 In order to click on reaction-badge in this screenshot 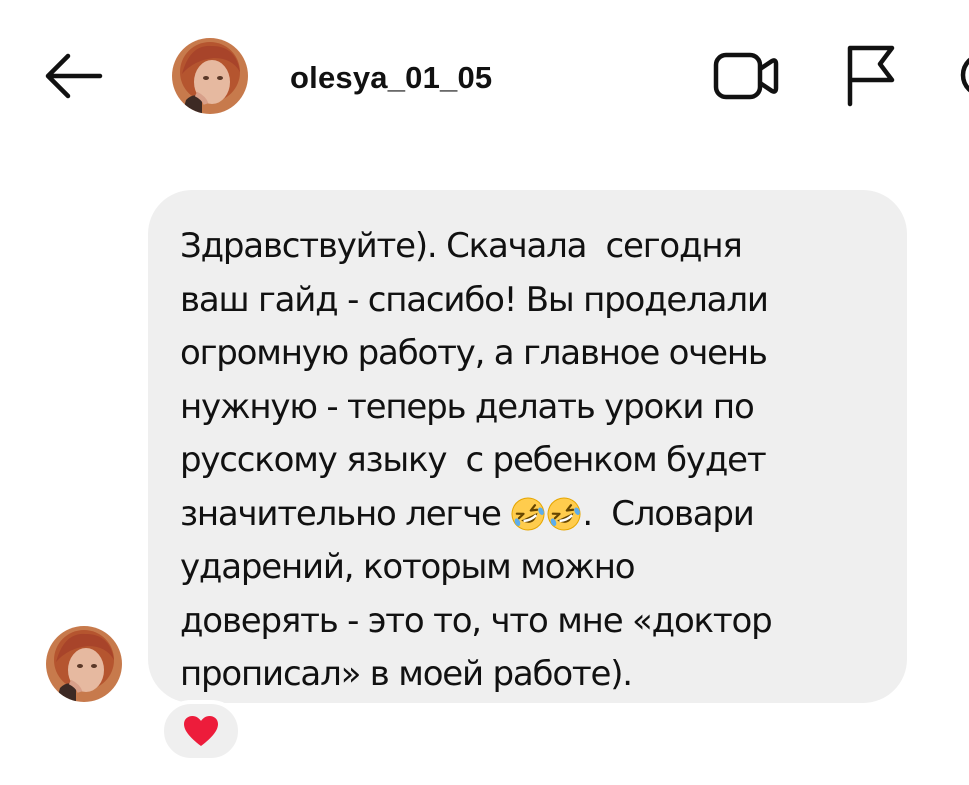, I will do `click(201, 731)`.